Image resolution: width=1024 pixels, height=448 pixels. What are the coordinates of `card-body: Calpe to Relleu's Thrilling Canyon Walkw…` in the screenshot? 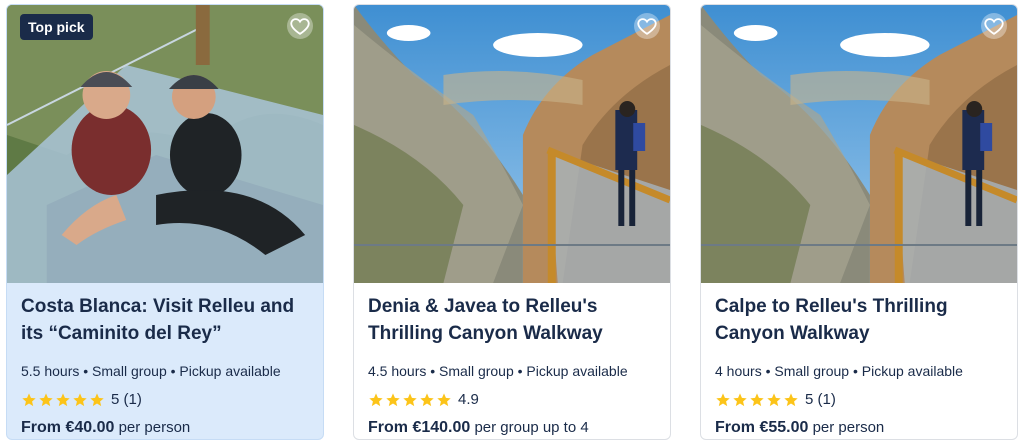 It's located at (859, 360).